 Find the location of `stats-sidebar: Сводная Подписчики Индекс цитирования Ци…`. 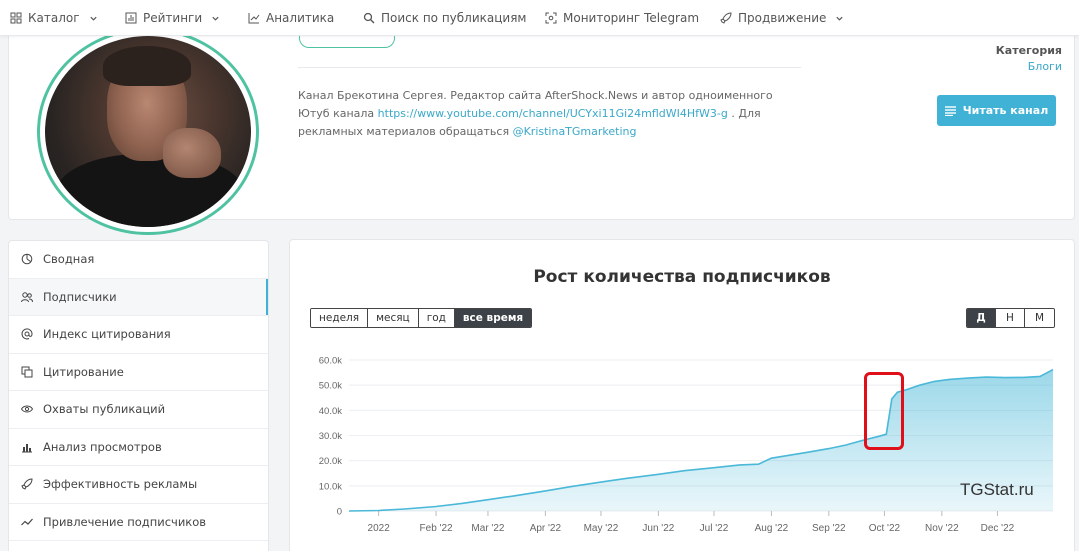

stats-sidebar: Сводная Подписчики Индекс цитирования Ци… is located at coordinates (138, 395).